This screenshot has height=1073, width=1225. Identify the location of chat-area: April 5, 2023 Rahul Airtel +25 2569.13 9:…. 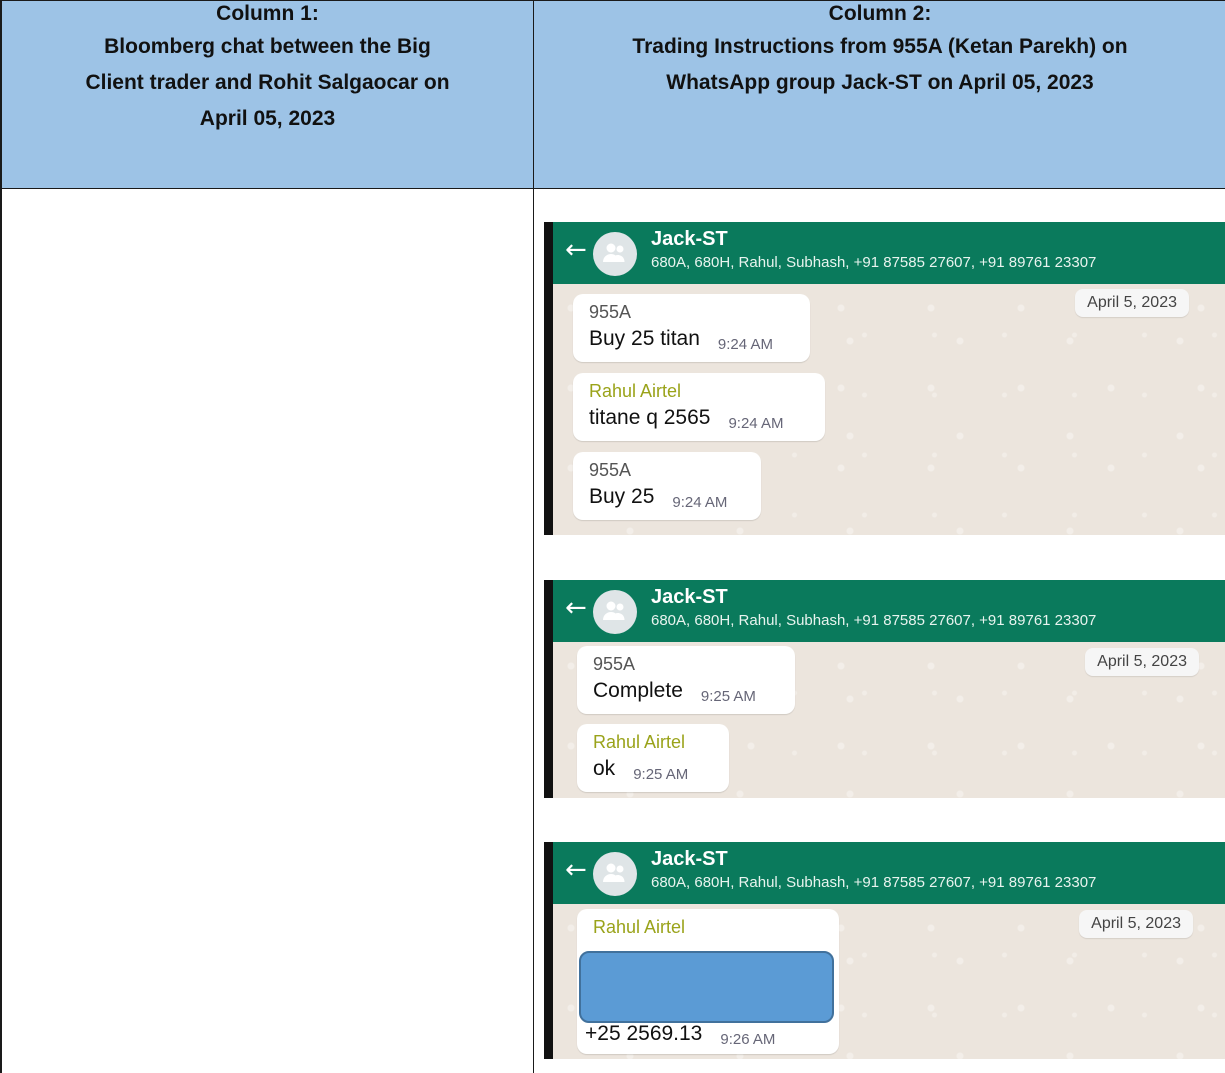
(889, 981).